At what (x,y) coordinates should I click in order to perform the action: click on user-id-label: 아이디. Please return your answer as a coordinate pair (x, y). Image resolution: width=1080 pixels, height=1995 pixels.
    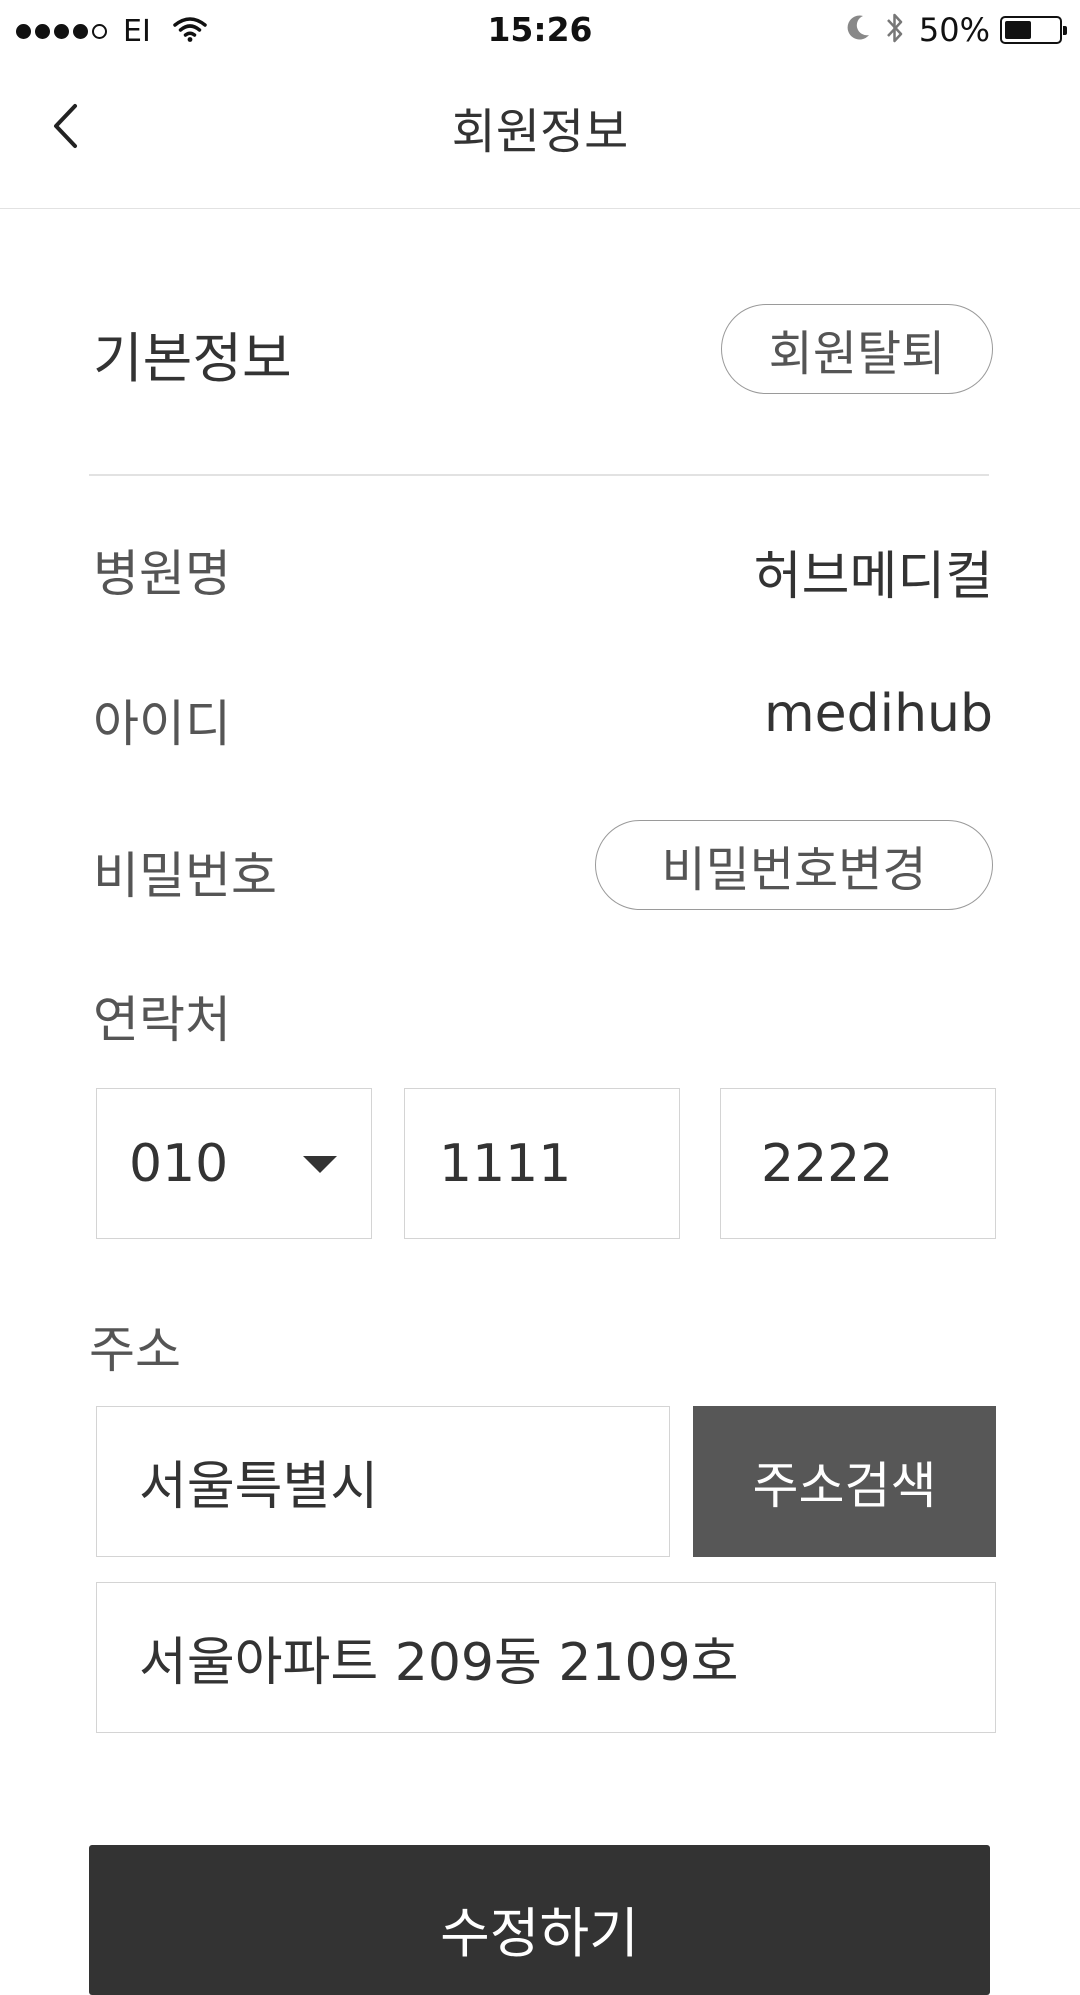
    Looking at the image, I should click on (162, 724).